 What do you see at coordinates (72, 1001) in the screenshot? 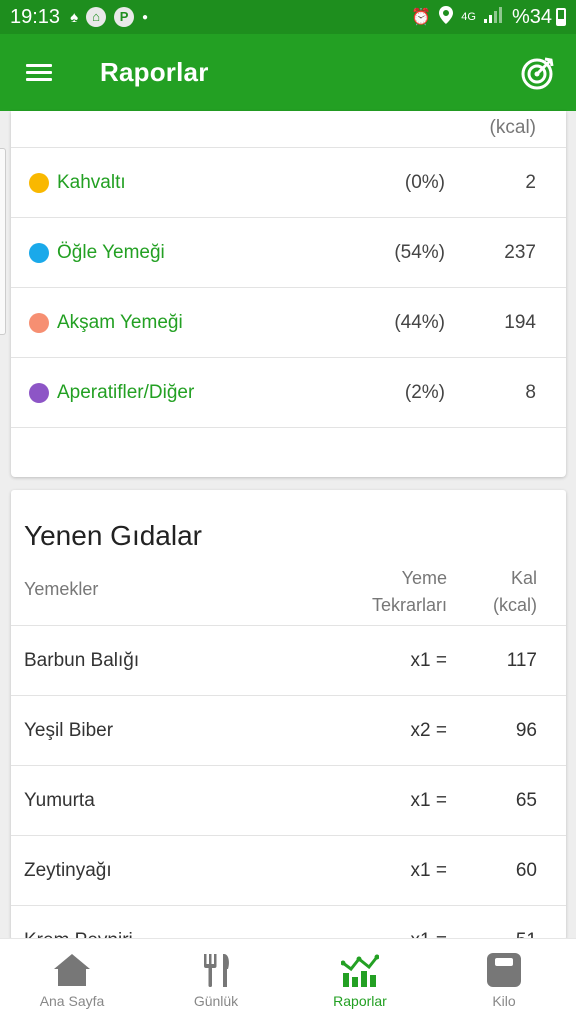
I see `nav-label: Ana Sayfa` at bounding box center [72, 1001].